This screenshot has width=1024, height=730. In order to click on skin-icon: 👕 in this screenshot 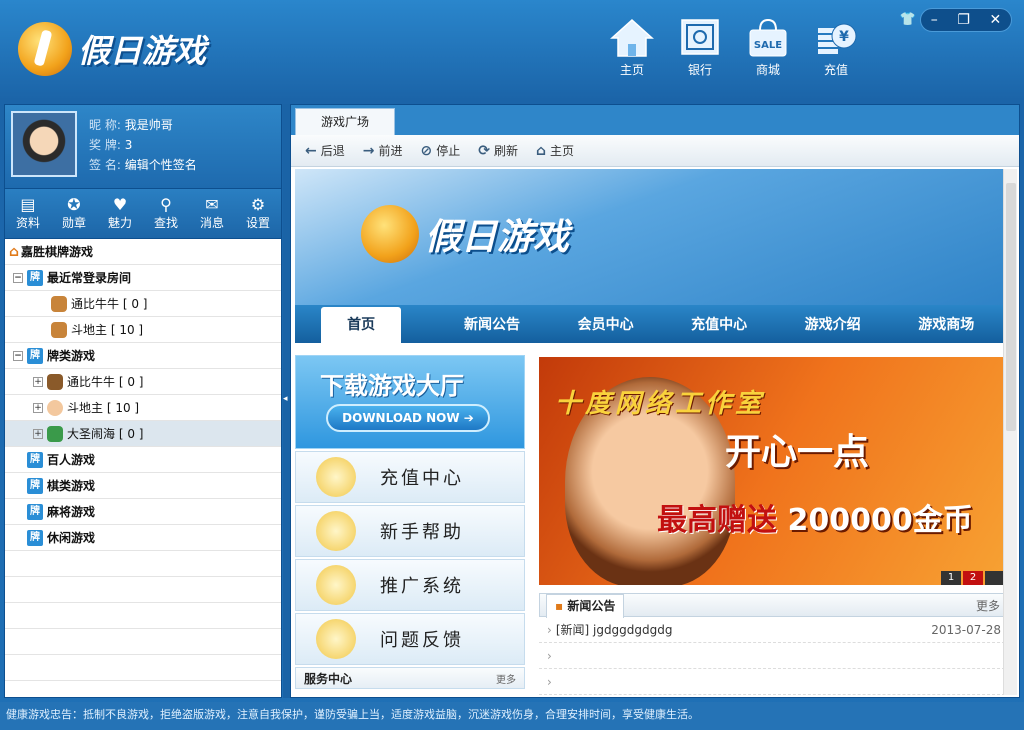, I will do `click(908, 19)`.